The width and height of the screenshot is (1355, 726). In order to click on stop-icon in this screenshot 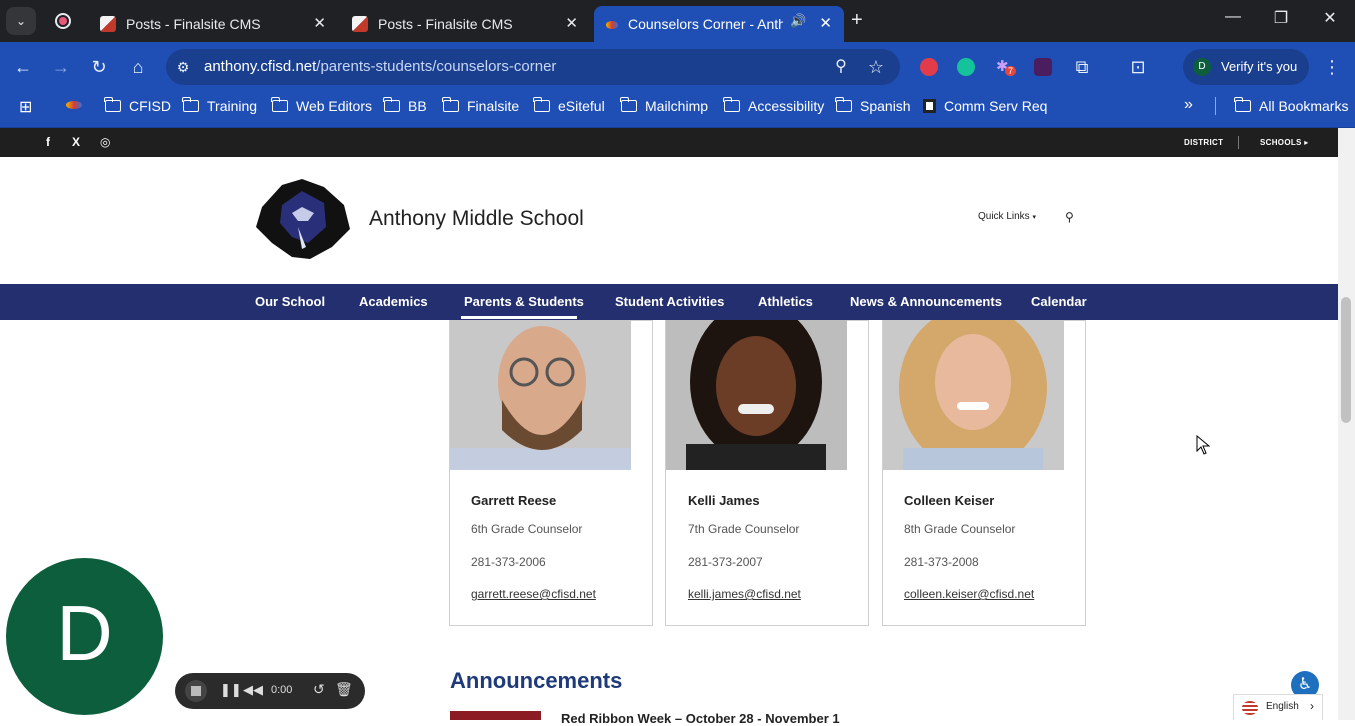, I will do `click(196, 691)`.